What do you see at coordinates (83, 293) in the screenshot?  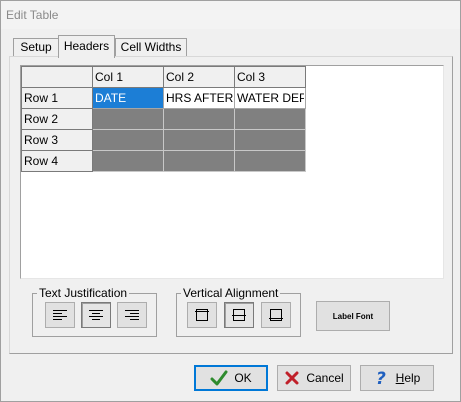 I see `text-justification-label: Text Justification` at bounding box center [83, 293].